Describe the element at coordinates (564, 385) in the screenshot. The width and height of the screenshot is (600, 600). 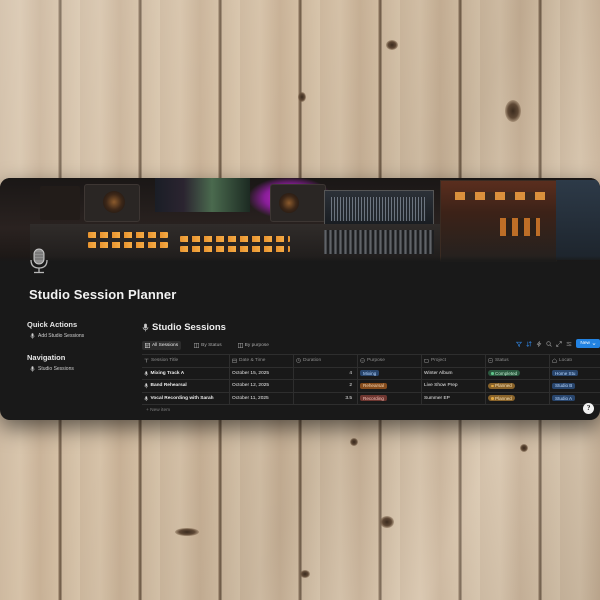
I see `location-tag: Studio B` at that location.